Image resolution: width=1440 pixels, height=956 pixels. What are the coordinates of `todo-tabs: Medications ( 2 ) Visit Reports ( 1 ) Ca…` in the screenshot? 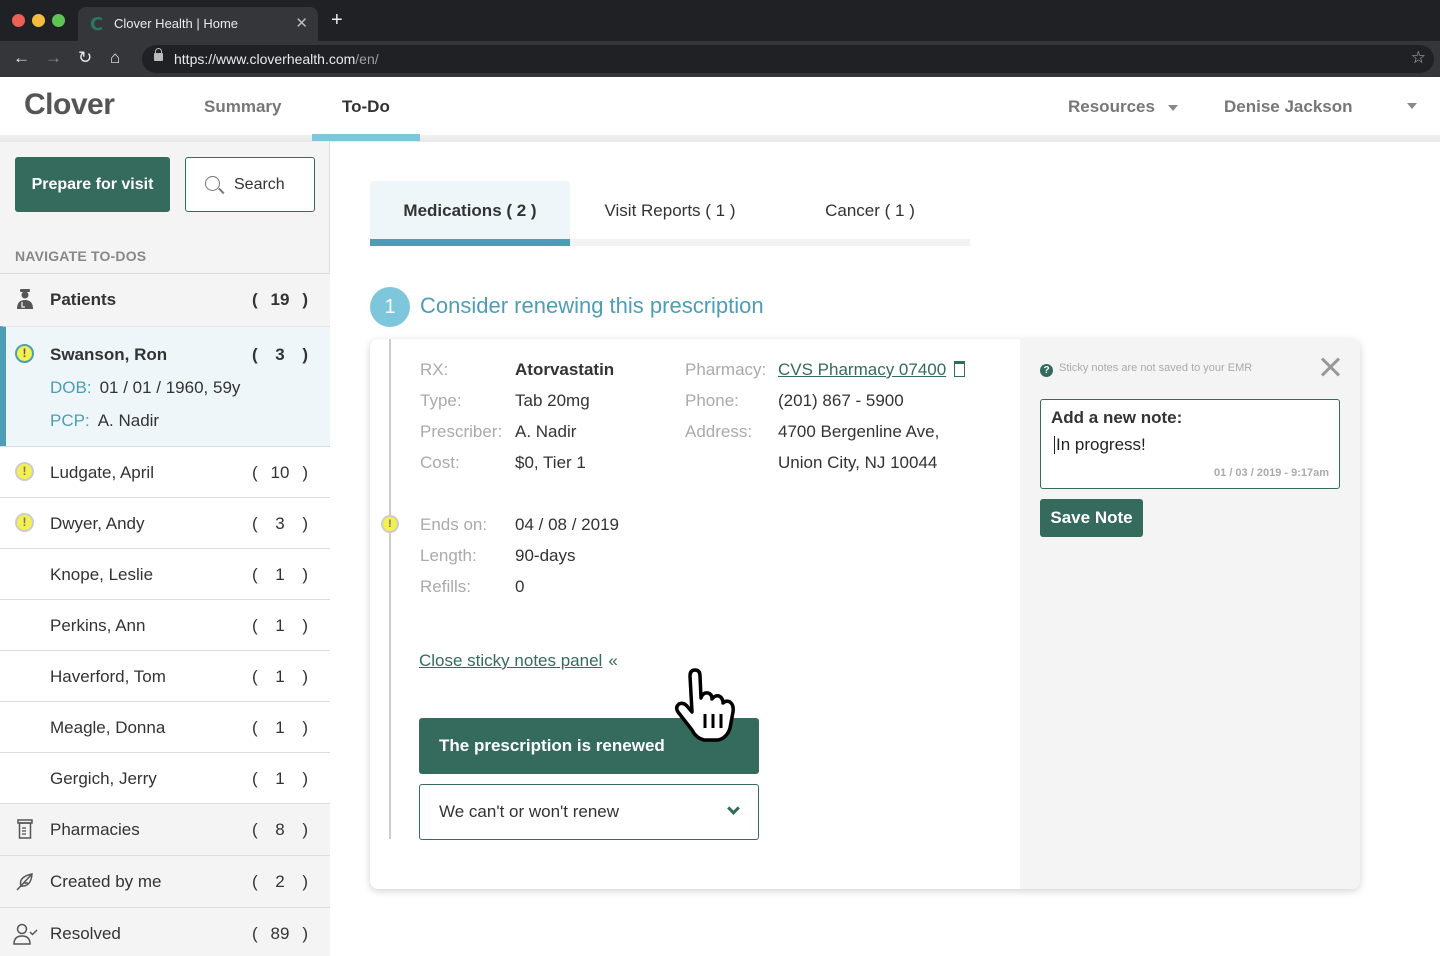 It's located at (670, 213).